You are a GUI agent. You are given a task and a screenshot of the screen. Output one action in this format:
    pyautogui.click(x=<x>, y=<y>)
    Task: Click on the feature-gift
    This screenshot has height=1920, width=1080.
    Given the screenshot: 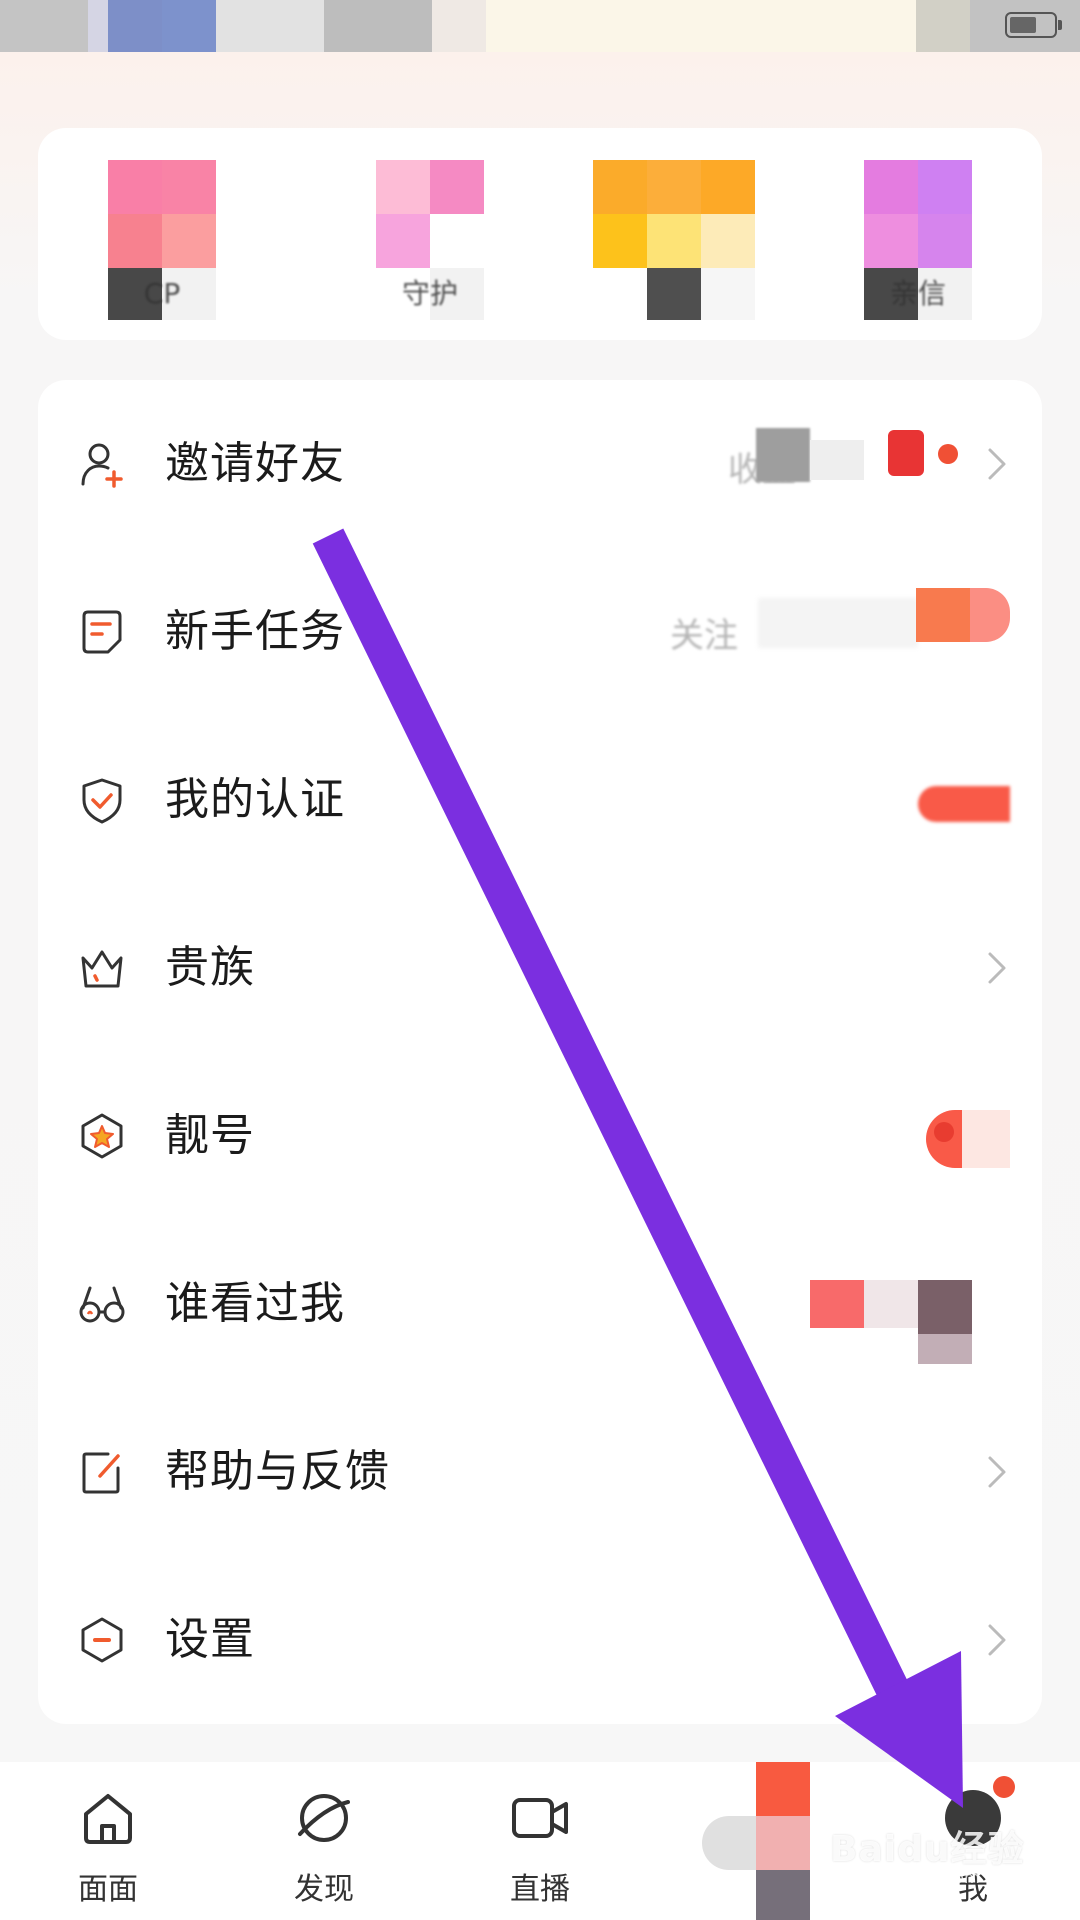 What is the action you would take?
    pyautogui.click(x=674, y=240)
    